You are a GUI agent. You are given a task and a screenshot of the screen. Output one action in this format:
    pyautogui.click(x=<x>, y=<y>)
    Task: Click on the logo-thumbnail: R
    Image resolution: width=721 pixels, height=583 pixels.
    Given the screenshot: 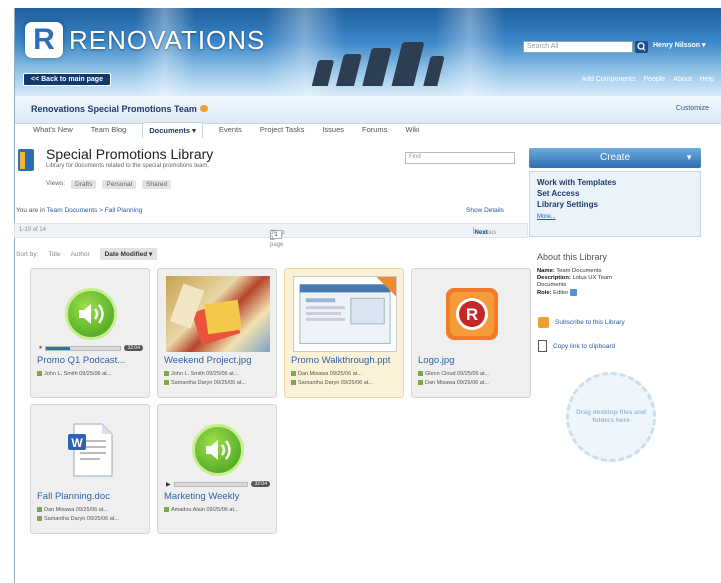 What is the action you would take?
    pyautogui.click(x=472, y=314)
    